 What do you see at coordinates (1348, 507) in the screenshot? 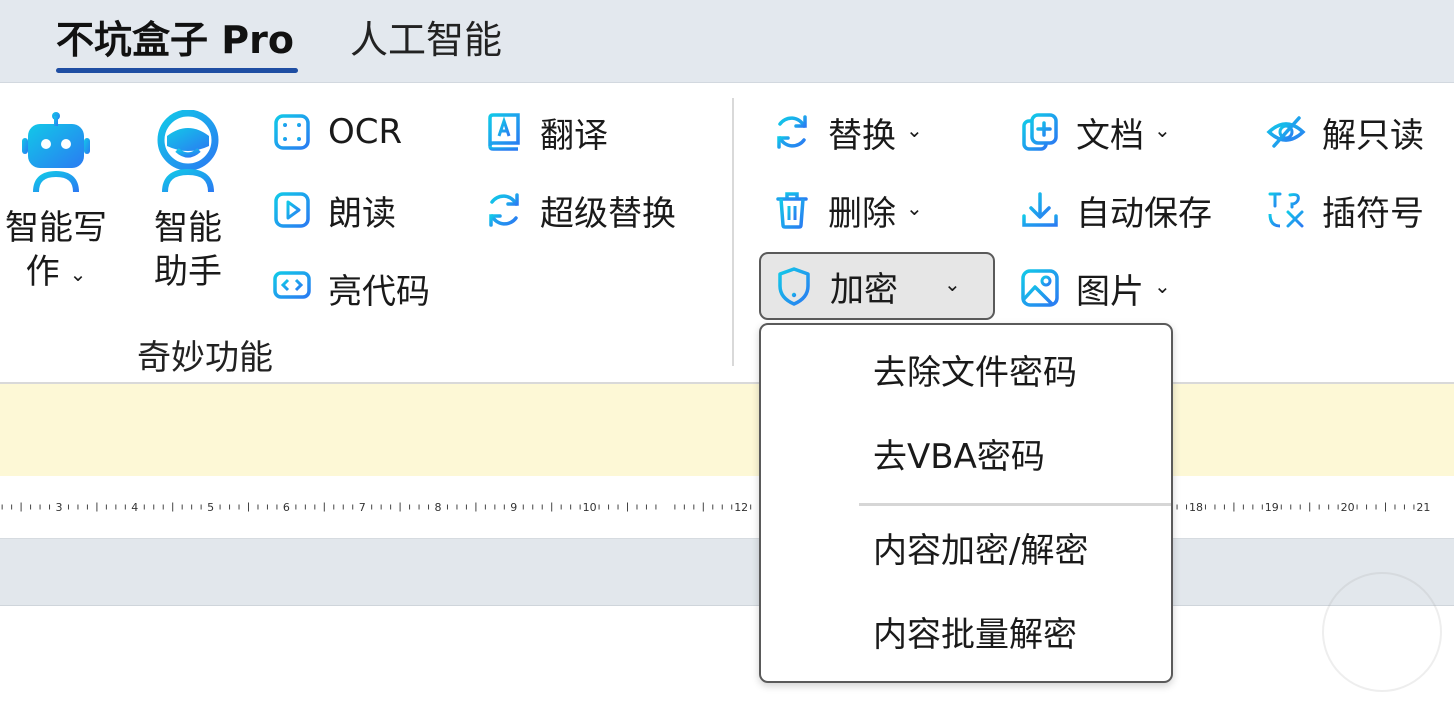
I see `ruler-label: 20` at bounding box center [1348, 507].